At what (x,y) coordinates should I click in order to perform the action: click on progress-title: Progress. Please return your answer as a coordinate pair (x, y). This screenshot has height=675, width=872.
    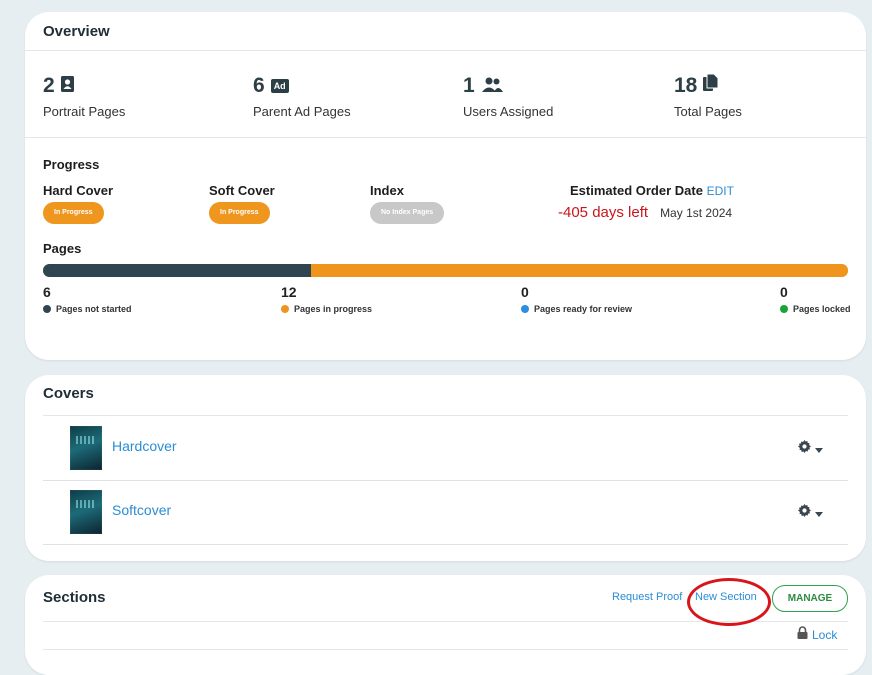
    Looking at the image, I should click on (71, 164).